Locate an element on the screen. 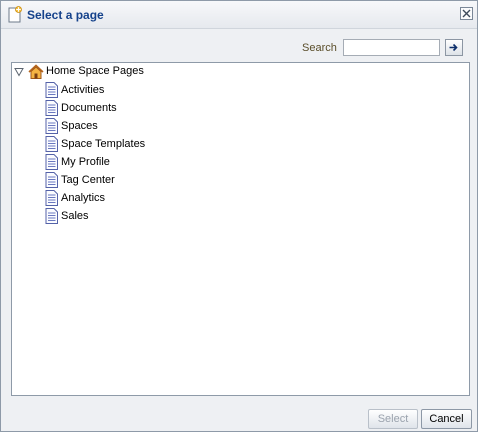 This screenshot has width=480, height=448. close-button is located at coordinates (466, 13).